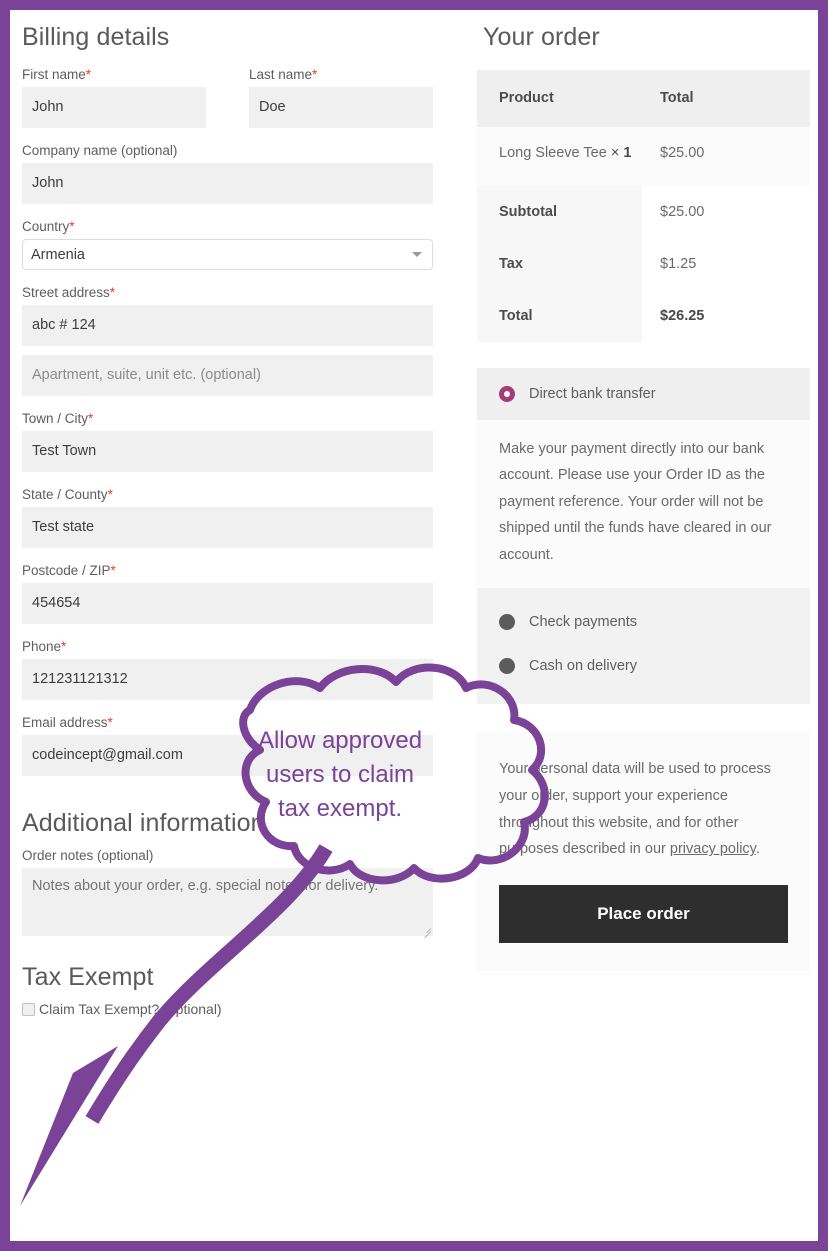  What do you see at coordinates (227, 183) in the screenshot?
I see `company-input` at bounding box center [227, 183].